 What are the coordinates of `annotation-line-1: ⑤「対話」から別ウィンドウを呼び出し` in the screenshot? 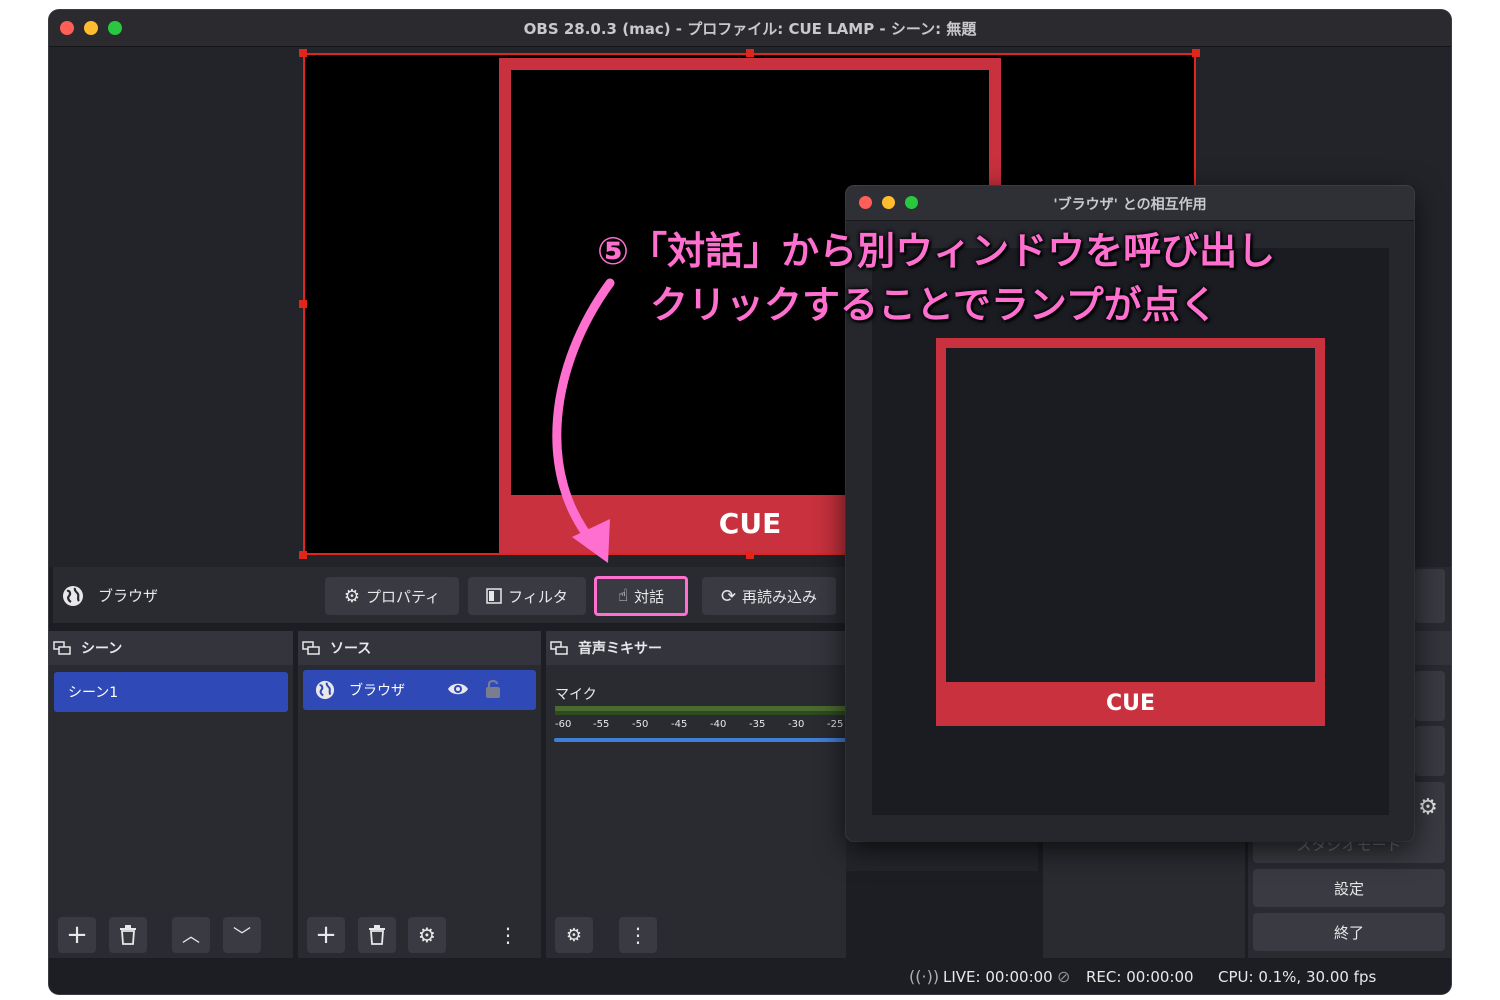 It's located at (936, 251).